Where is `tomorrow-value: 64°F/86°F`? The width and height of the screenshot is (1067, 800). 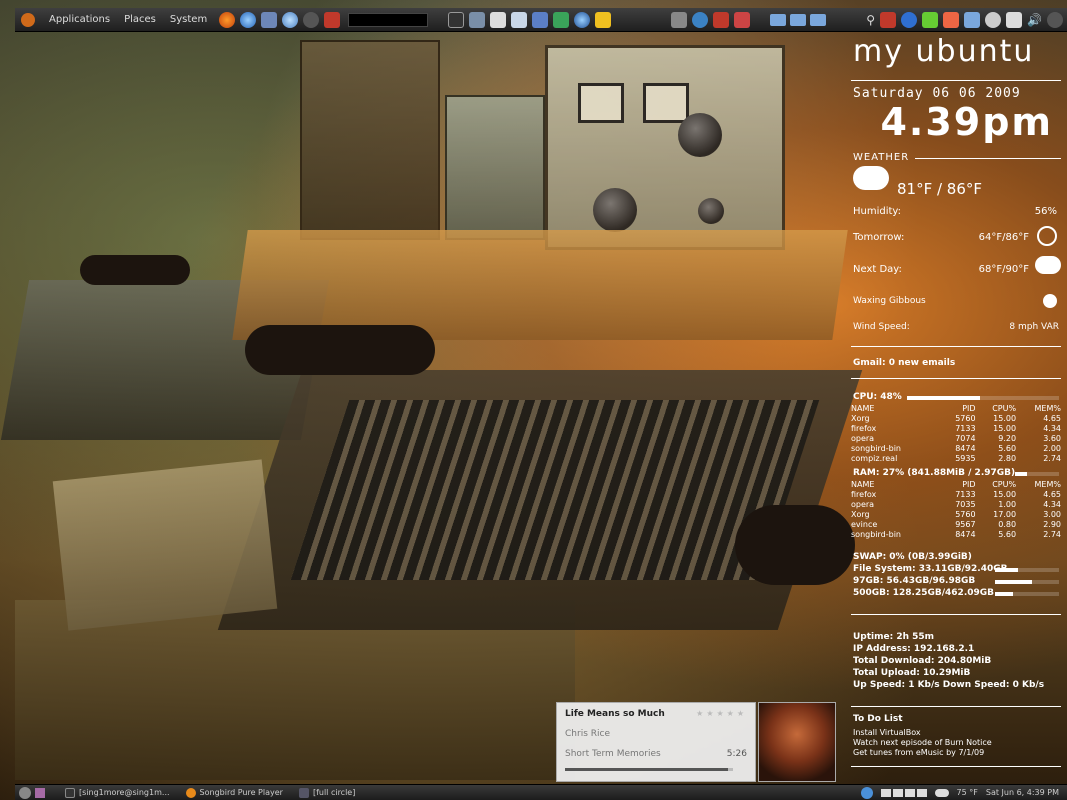 tomorrow-value: 64°F/86°F is located at coordinates (1003, 237).